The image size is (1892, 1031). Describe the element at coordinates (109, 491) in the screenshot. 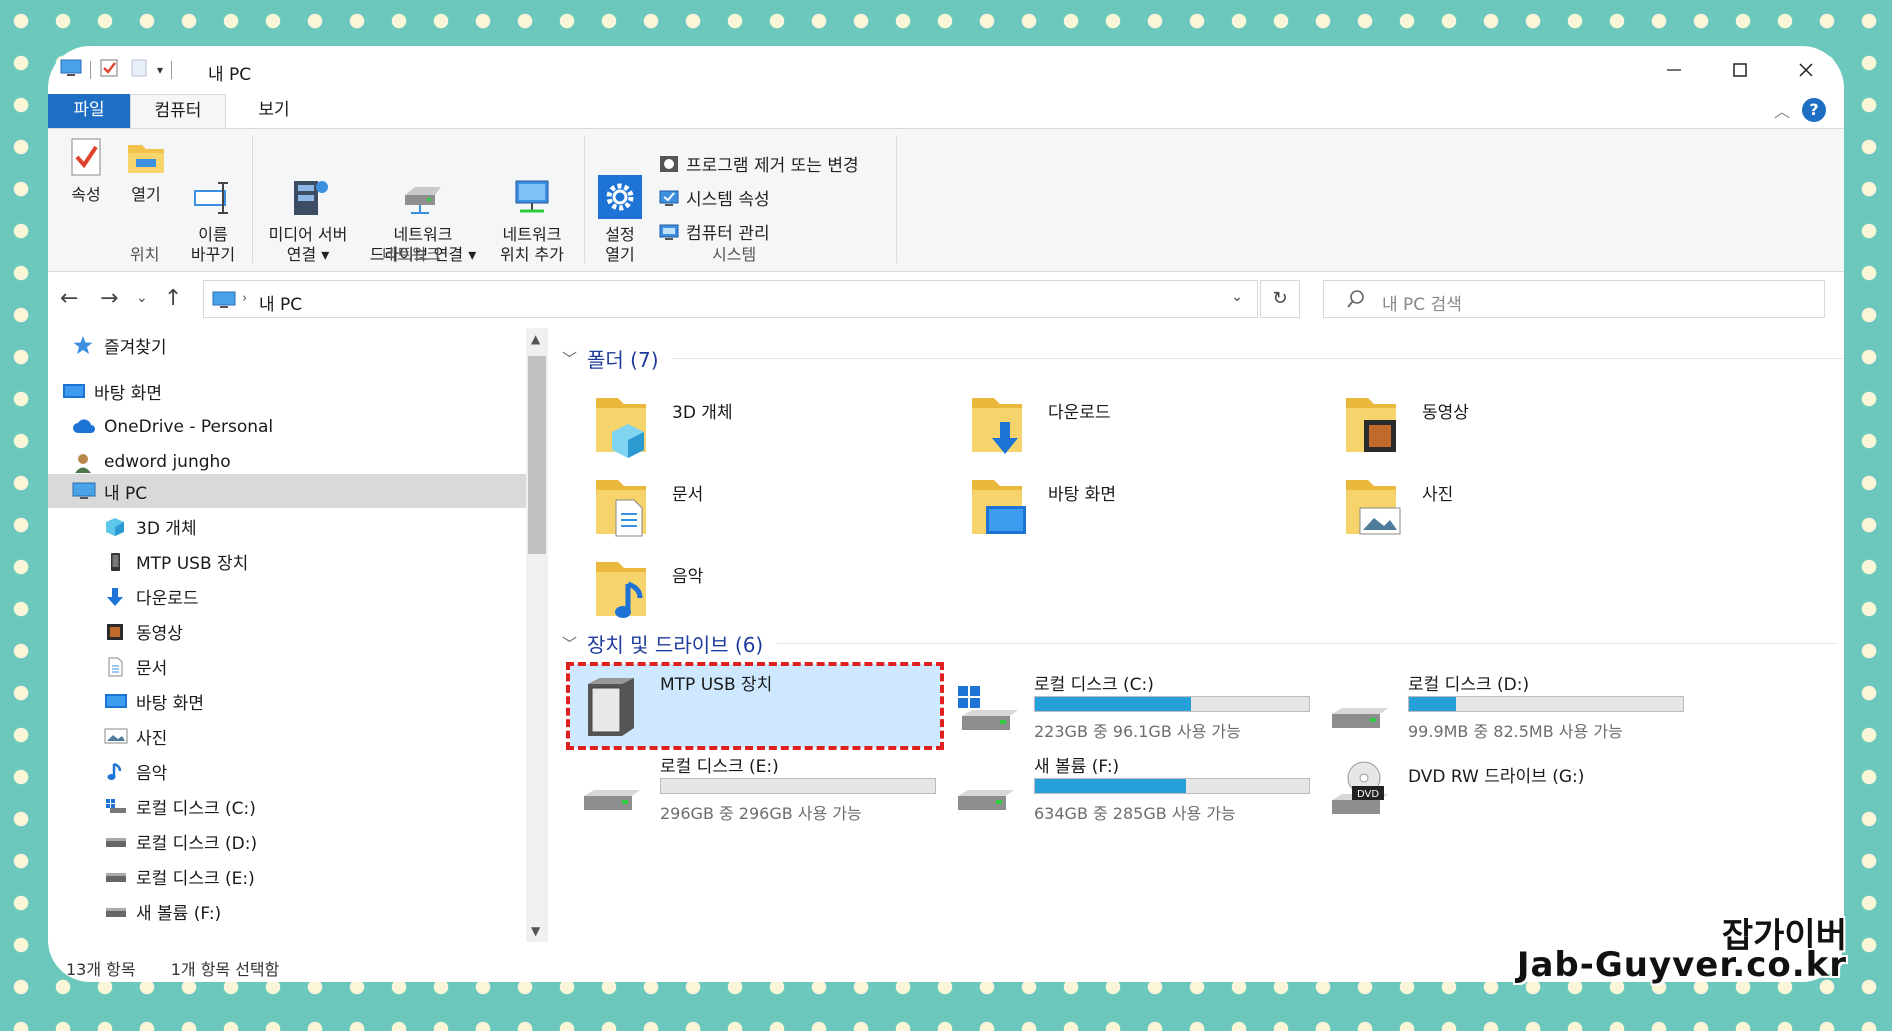

I see `nav-item-this-pc: 내 PC` at that location.